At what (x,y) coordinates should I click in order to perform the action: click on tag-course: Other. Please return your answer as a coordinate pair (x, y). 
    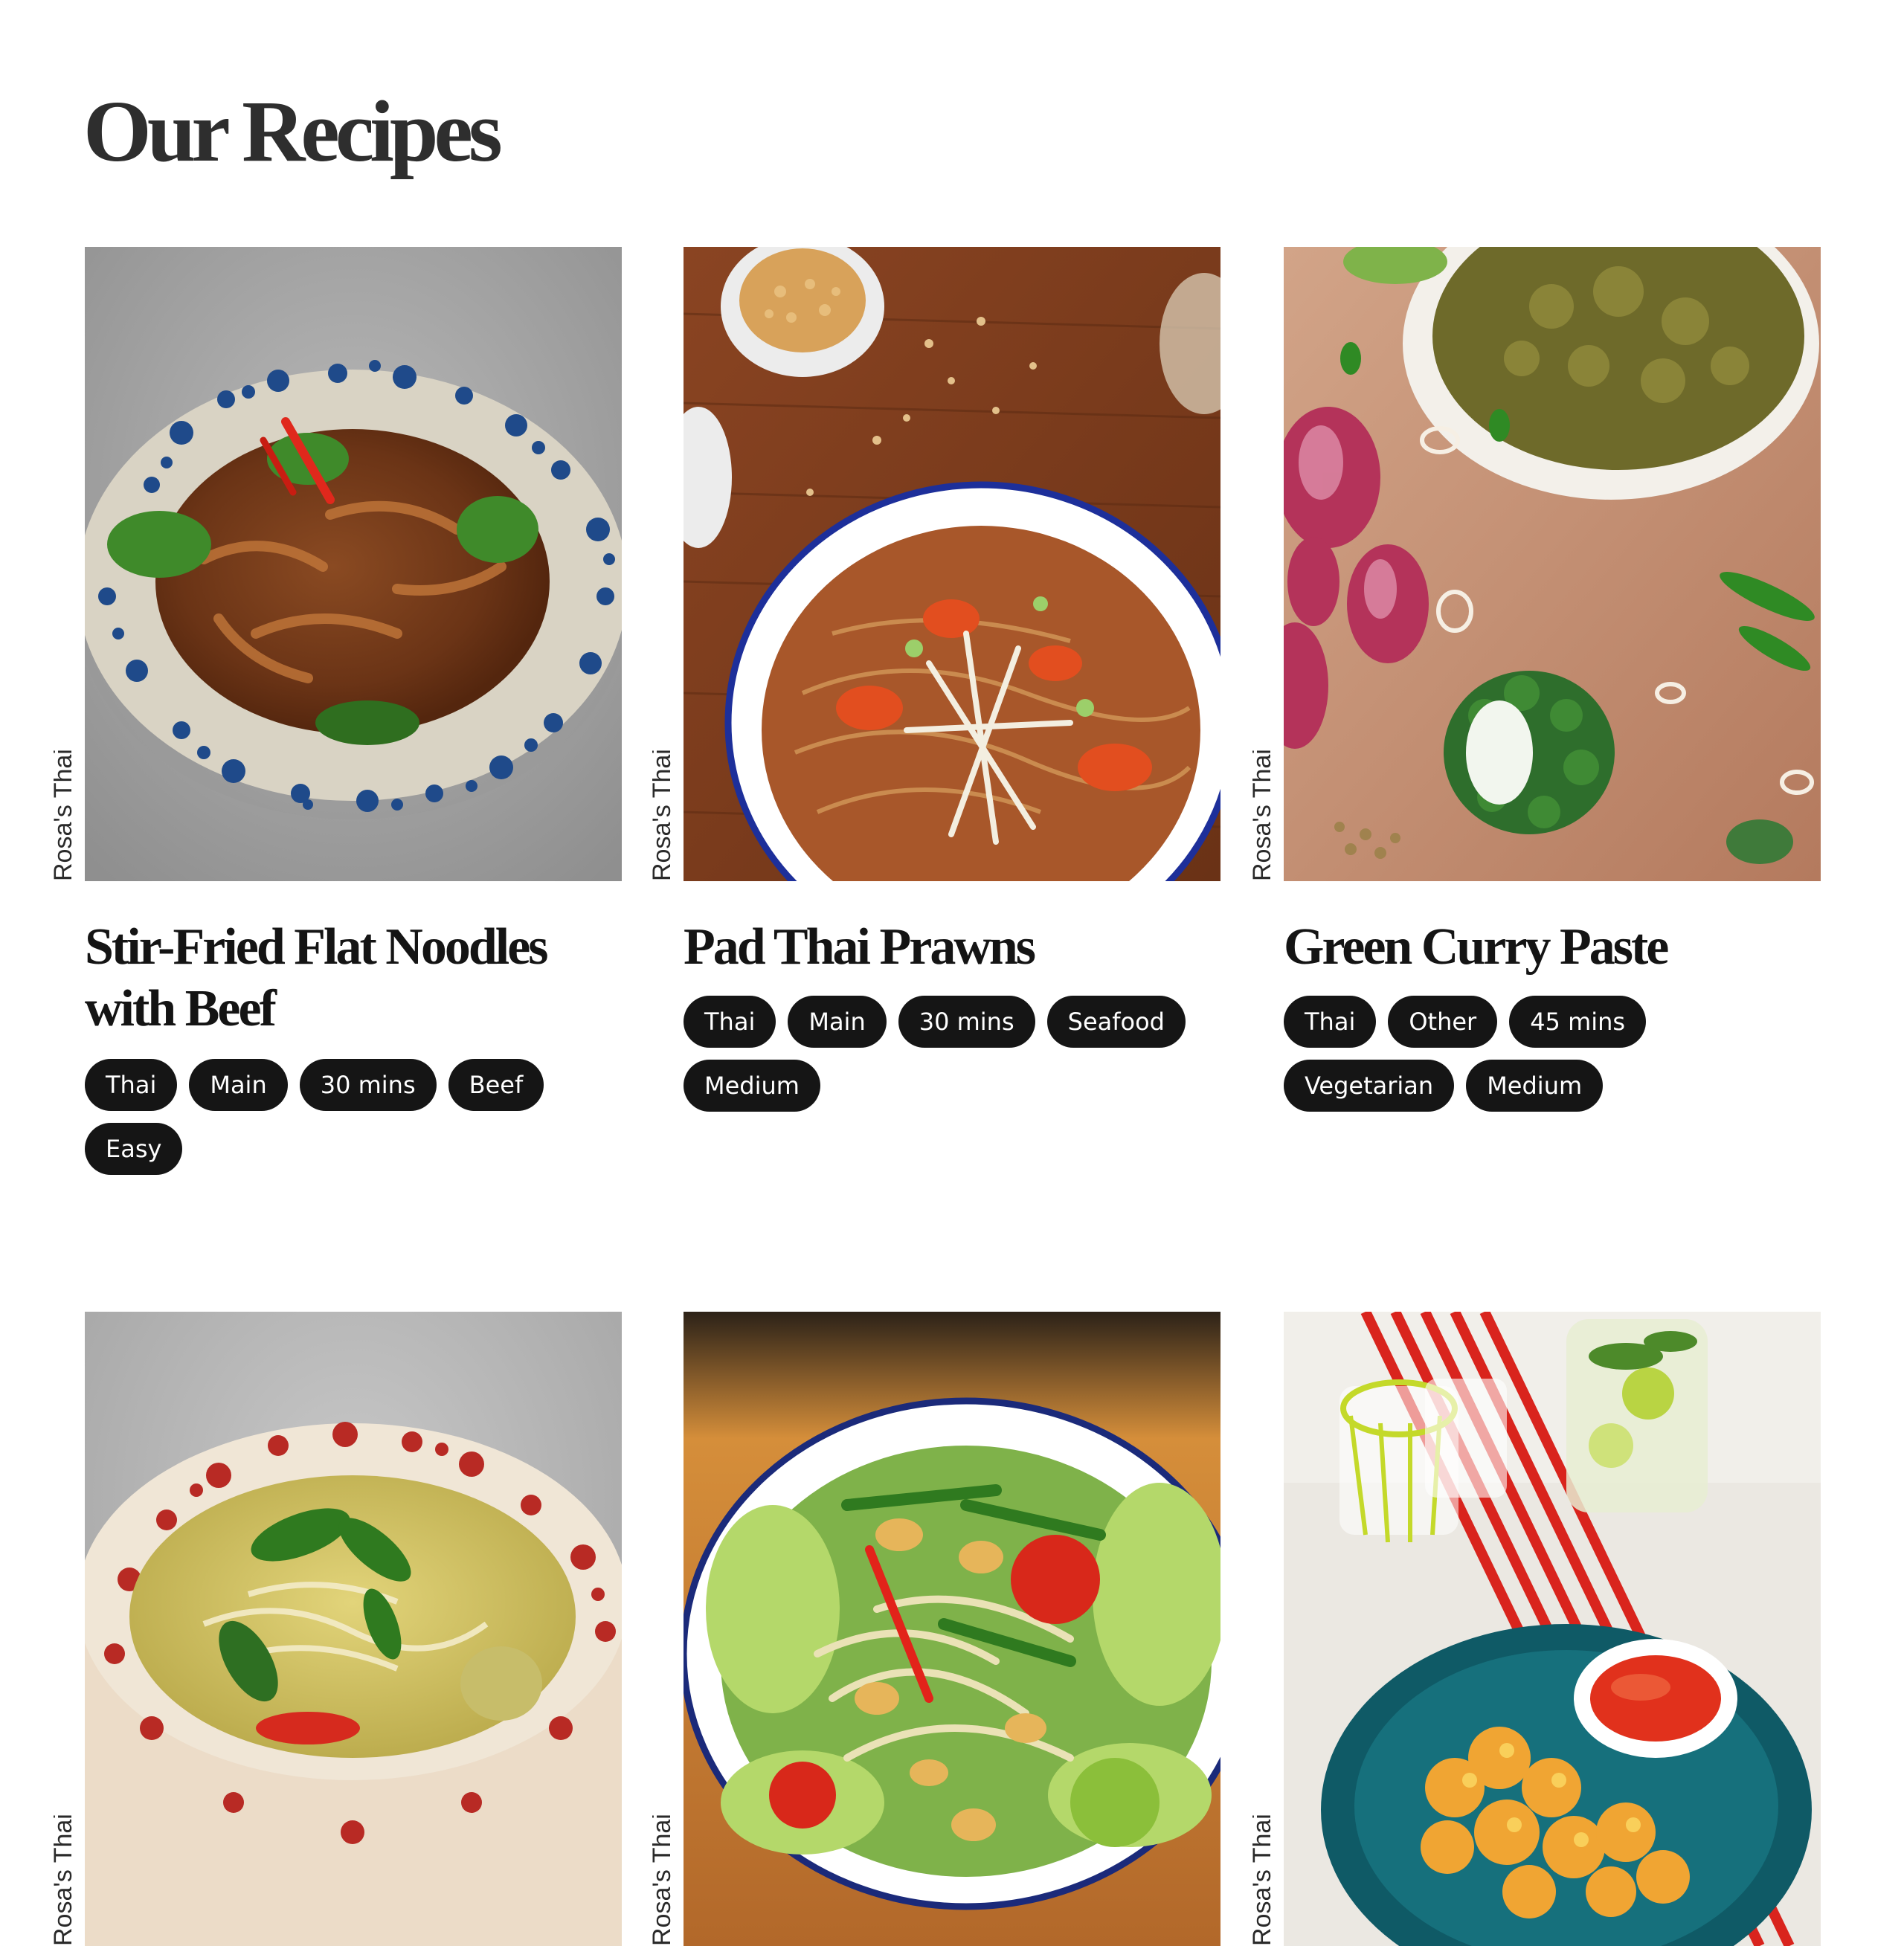
    Looking at the image, I should click on (1443, 1022).